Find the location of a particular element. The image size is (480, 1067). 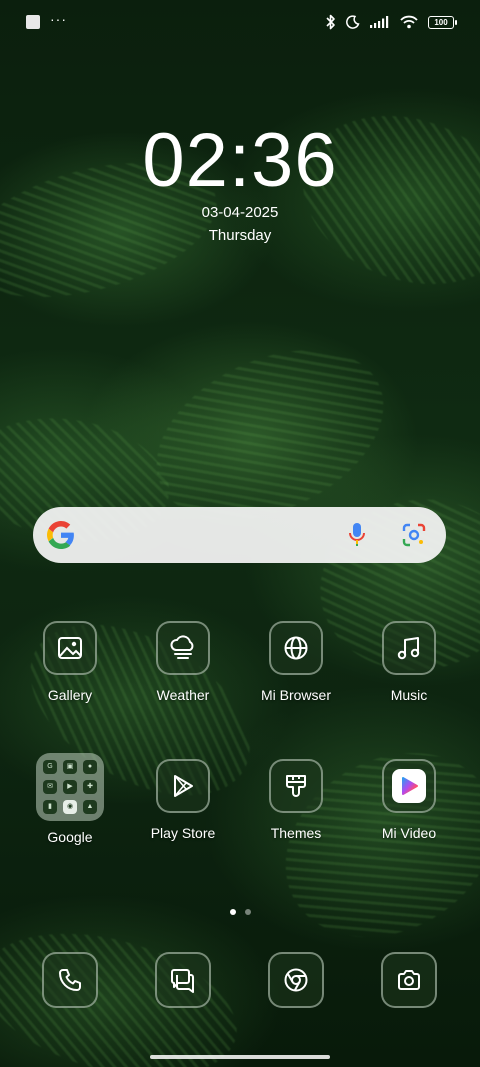

google-search-bar is located at coordinates (239, 535).